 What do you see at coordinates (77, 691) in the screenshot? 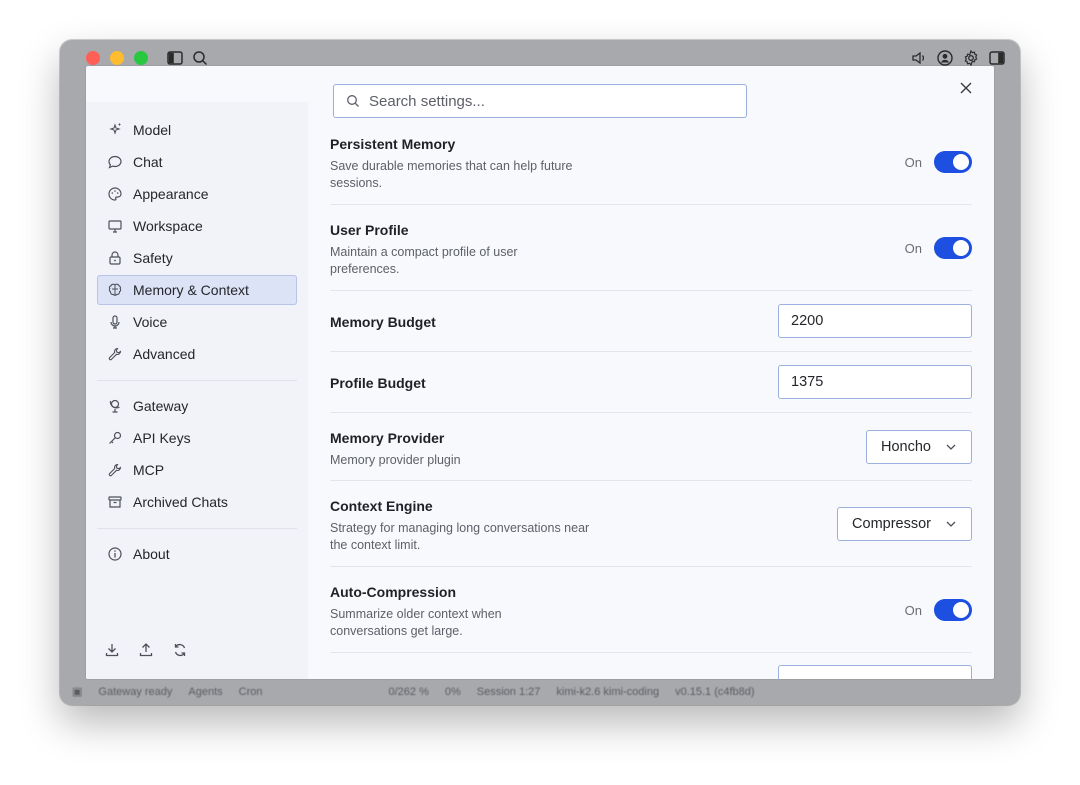
I see `status-menu-icon: ▣` at bounding box center [77, 691].